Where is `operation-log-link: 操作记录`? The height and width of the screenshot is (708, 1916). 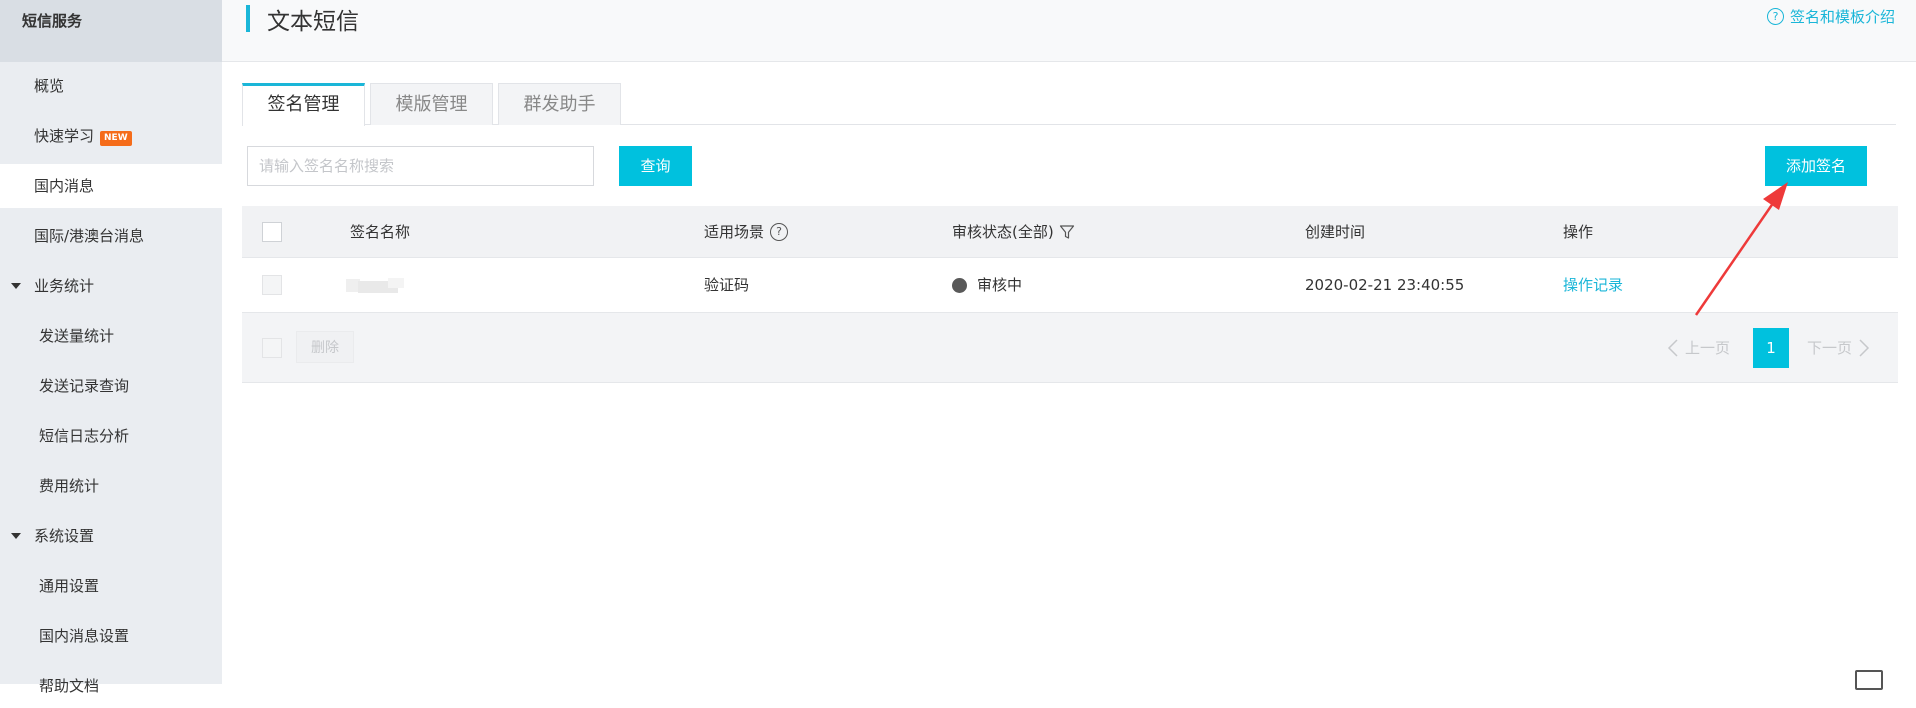
operation-log-link: 操作记录 is located at coordinates (1593, 285).